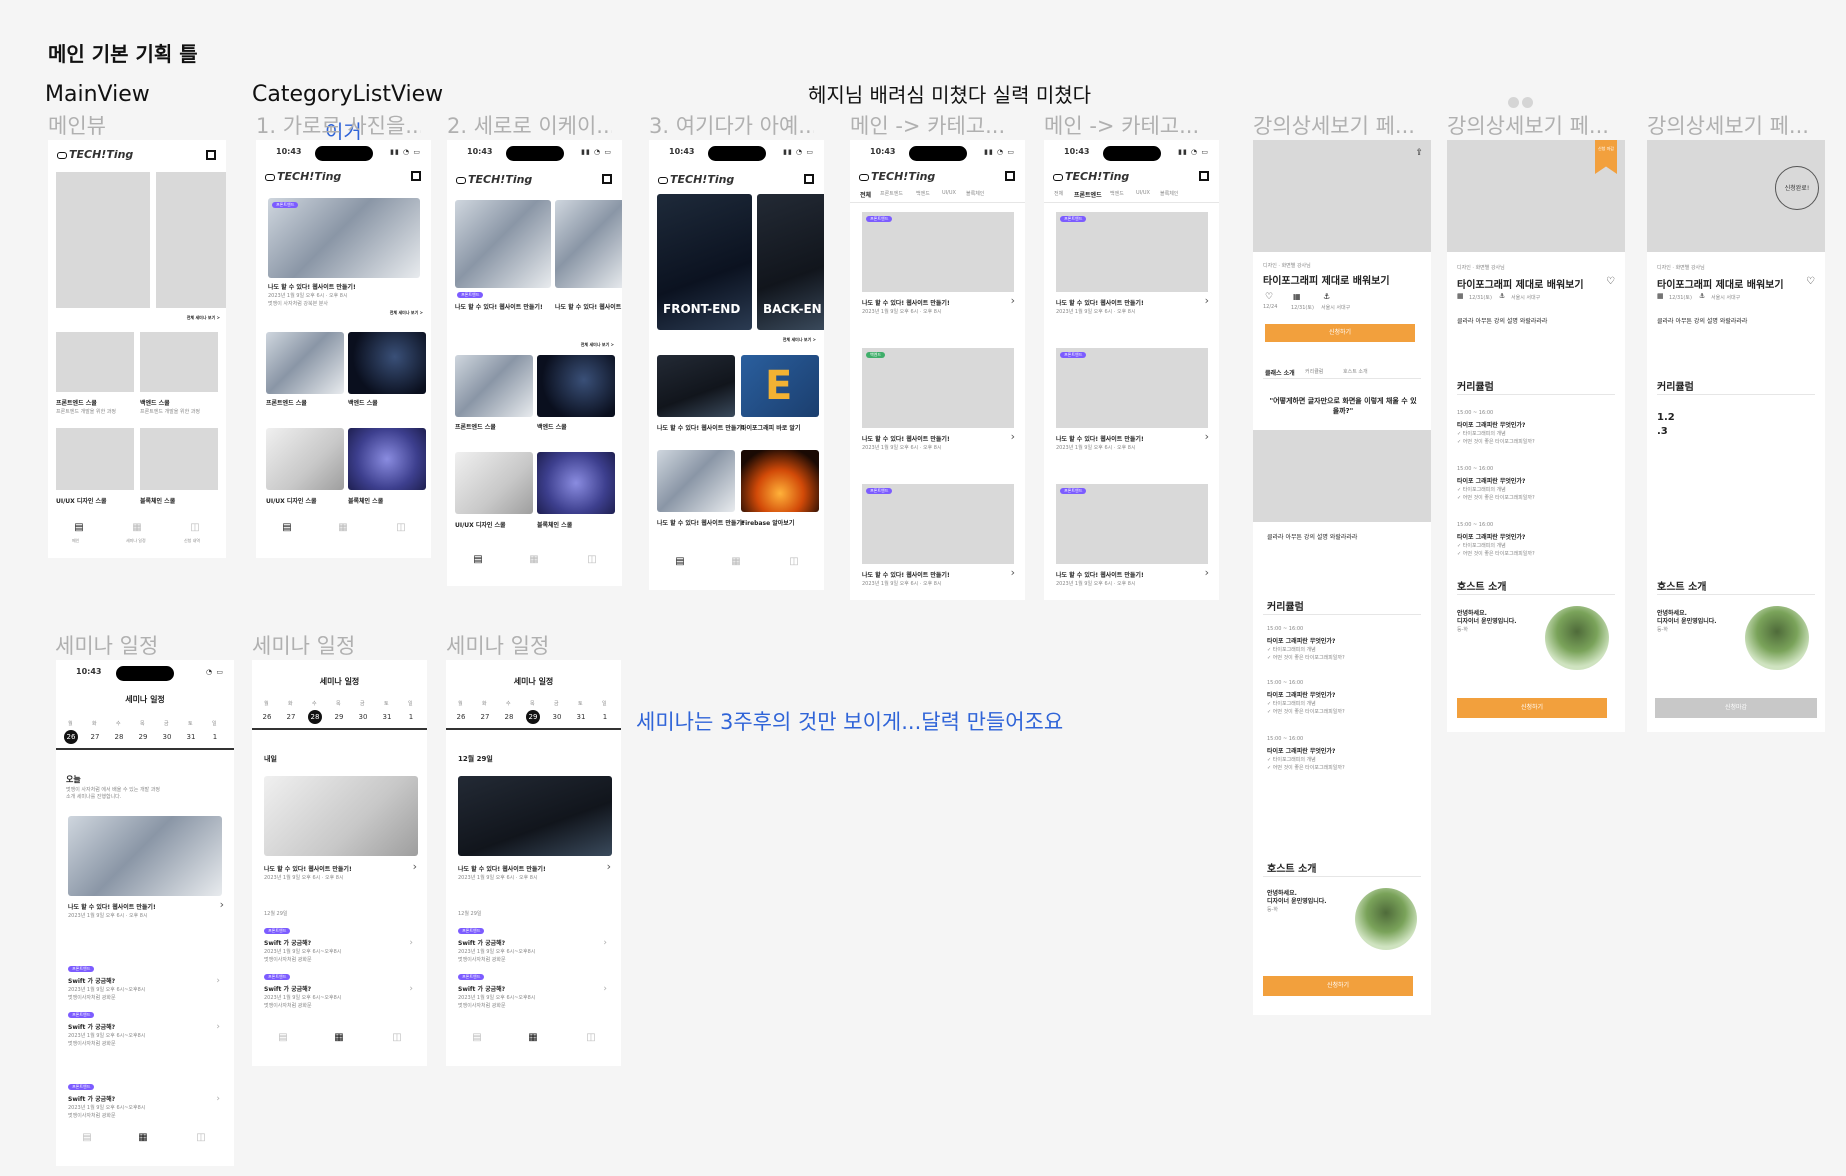 The height and width of the screenshot is (1176, 1846). Describe the element at coordinates (363, 717) in the screenshot. I see `calendar-day: 30` at that location.